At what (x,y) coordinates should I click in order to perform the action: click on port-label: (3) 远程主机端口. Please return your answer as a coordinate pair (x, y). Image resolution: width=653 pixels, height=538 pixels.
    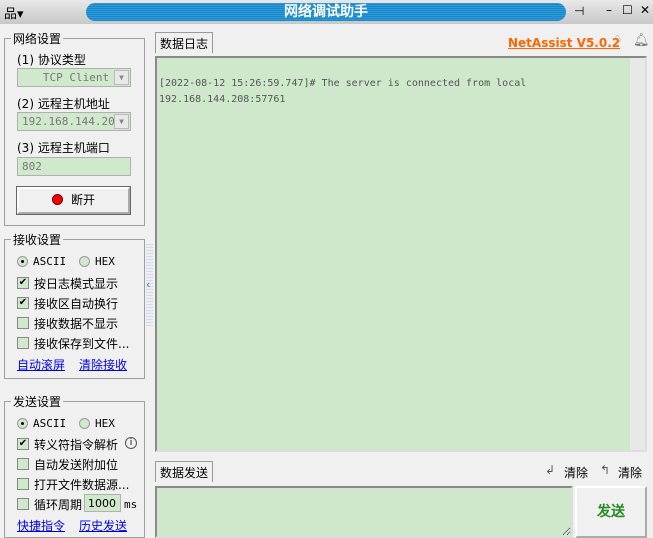
    Looking at the image, I should click on (63, 148).